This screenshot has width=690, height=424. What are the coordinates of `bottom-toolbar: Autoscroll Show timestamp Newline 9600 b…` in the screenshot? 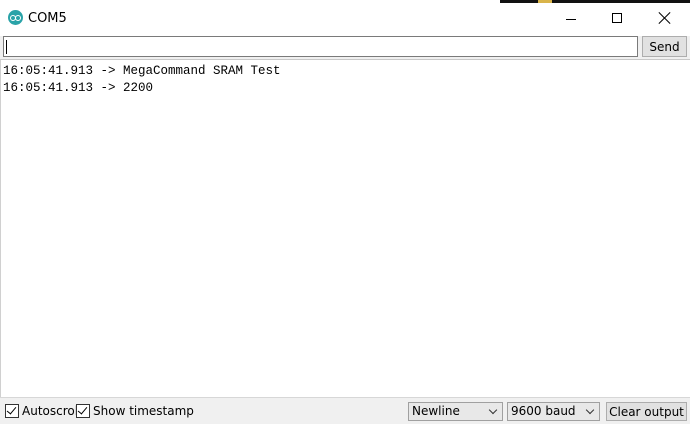 It's located at (345, 410).